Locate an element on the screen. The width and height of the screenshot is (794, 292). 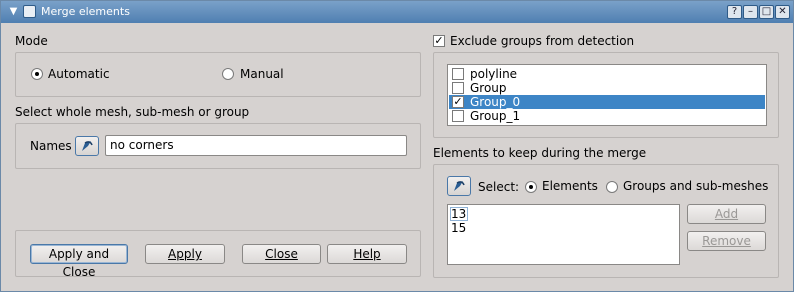
help-icon: ? is located at coordinates (734, 12).